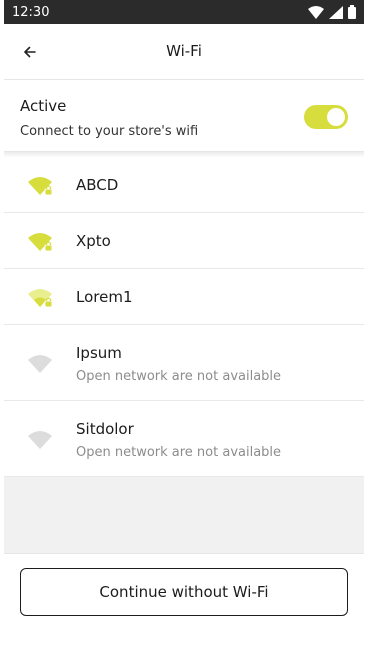 The height and width of the screenshot is (645, 368). What do you see at coordinates (184, 241) in the screenshot?
I see `network-item: Xpto` at bounding box center [184, 241].